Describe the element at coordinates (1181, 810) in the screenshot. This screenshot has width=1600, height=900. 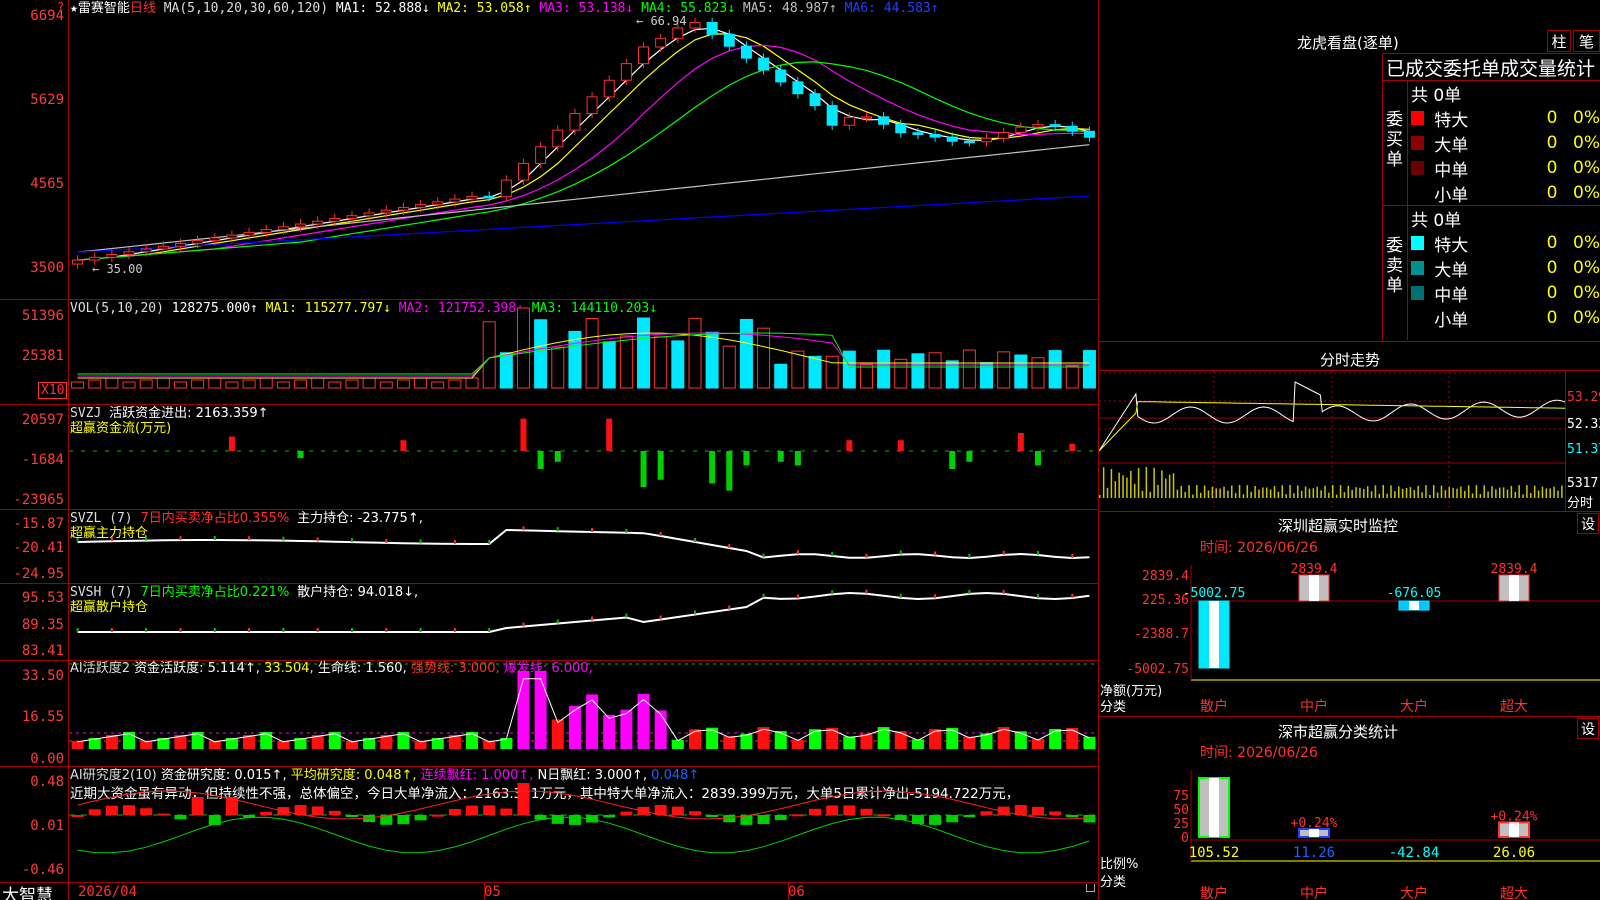
I see `y-tick-label: 50` at that location.